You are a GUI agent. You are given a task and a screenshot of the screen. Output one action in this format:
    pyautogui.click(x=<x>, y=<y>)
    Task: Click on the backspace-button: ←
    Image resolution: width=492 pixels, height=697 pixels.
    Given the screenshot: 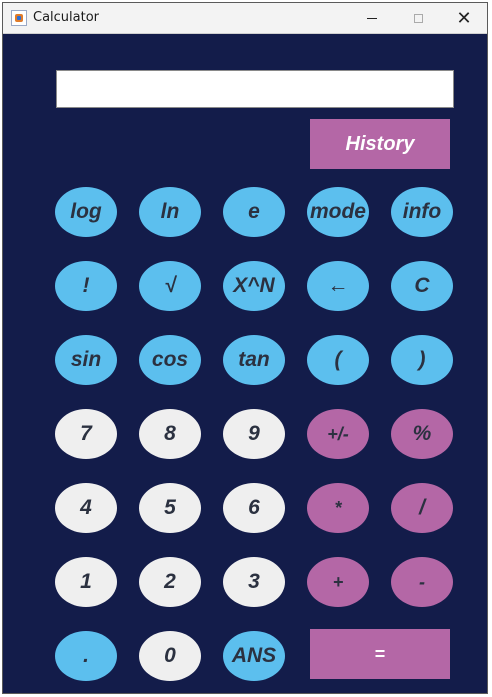 What is the action you would take?
    pyautogui.click(x=338, y=286)
    